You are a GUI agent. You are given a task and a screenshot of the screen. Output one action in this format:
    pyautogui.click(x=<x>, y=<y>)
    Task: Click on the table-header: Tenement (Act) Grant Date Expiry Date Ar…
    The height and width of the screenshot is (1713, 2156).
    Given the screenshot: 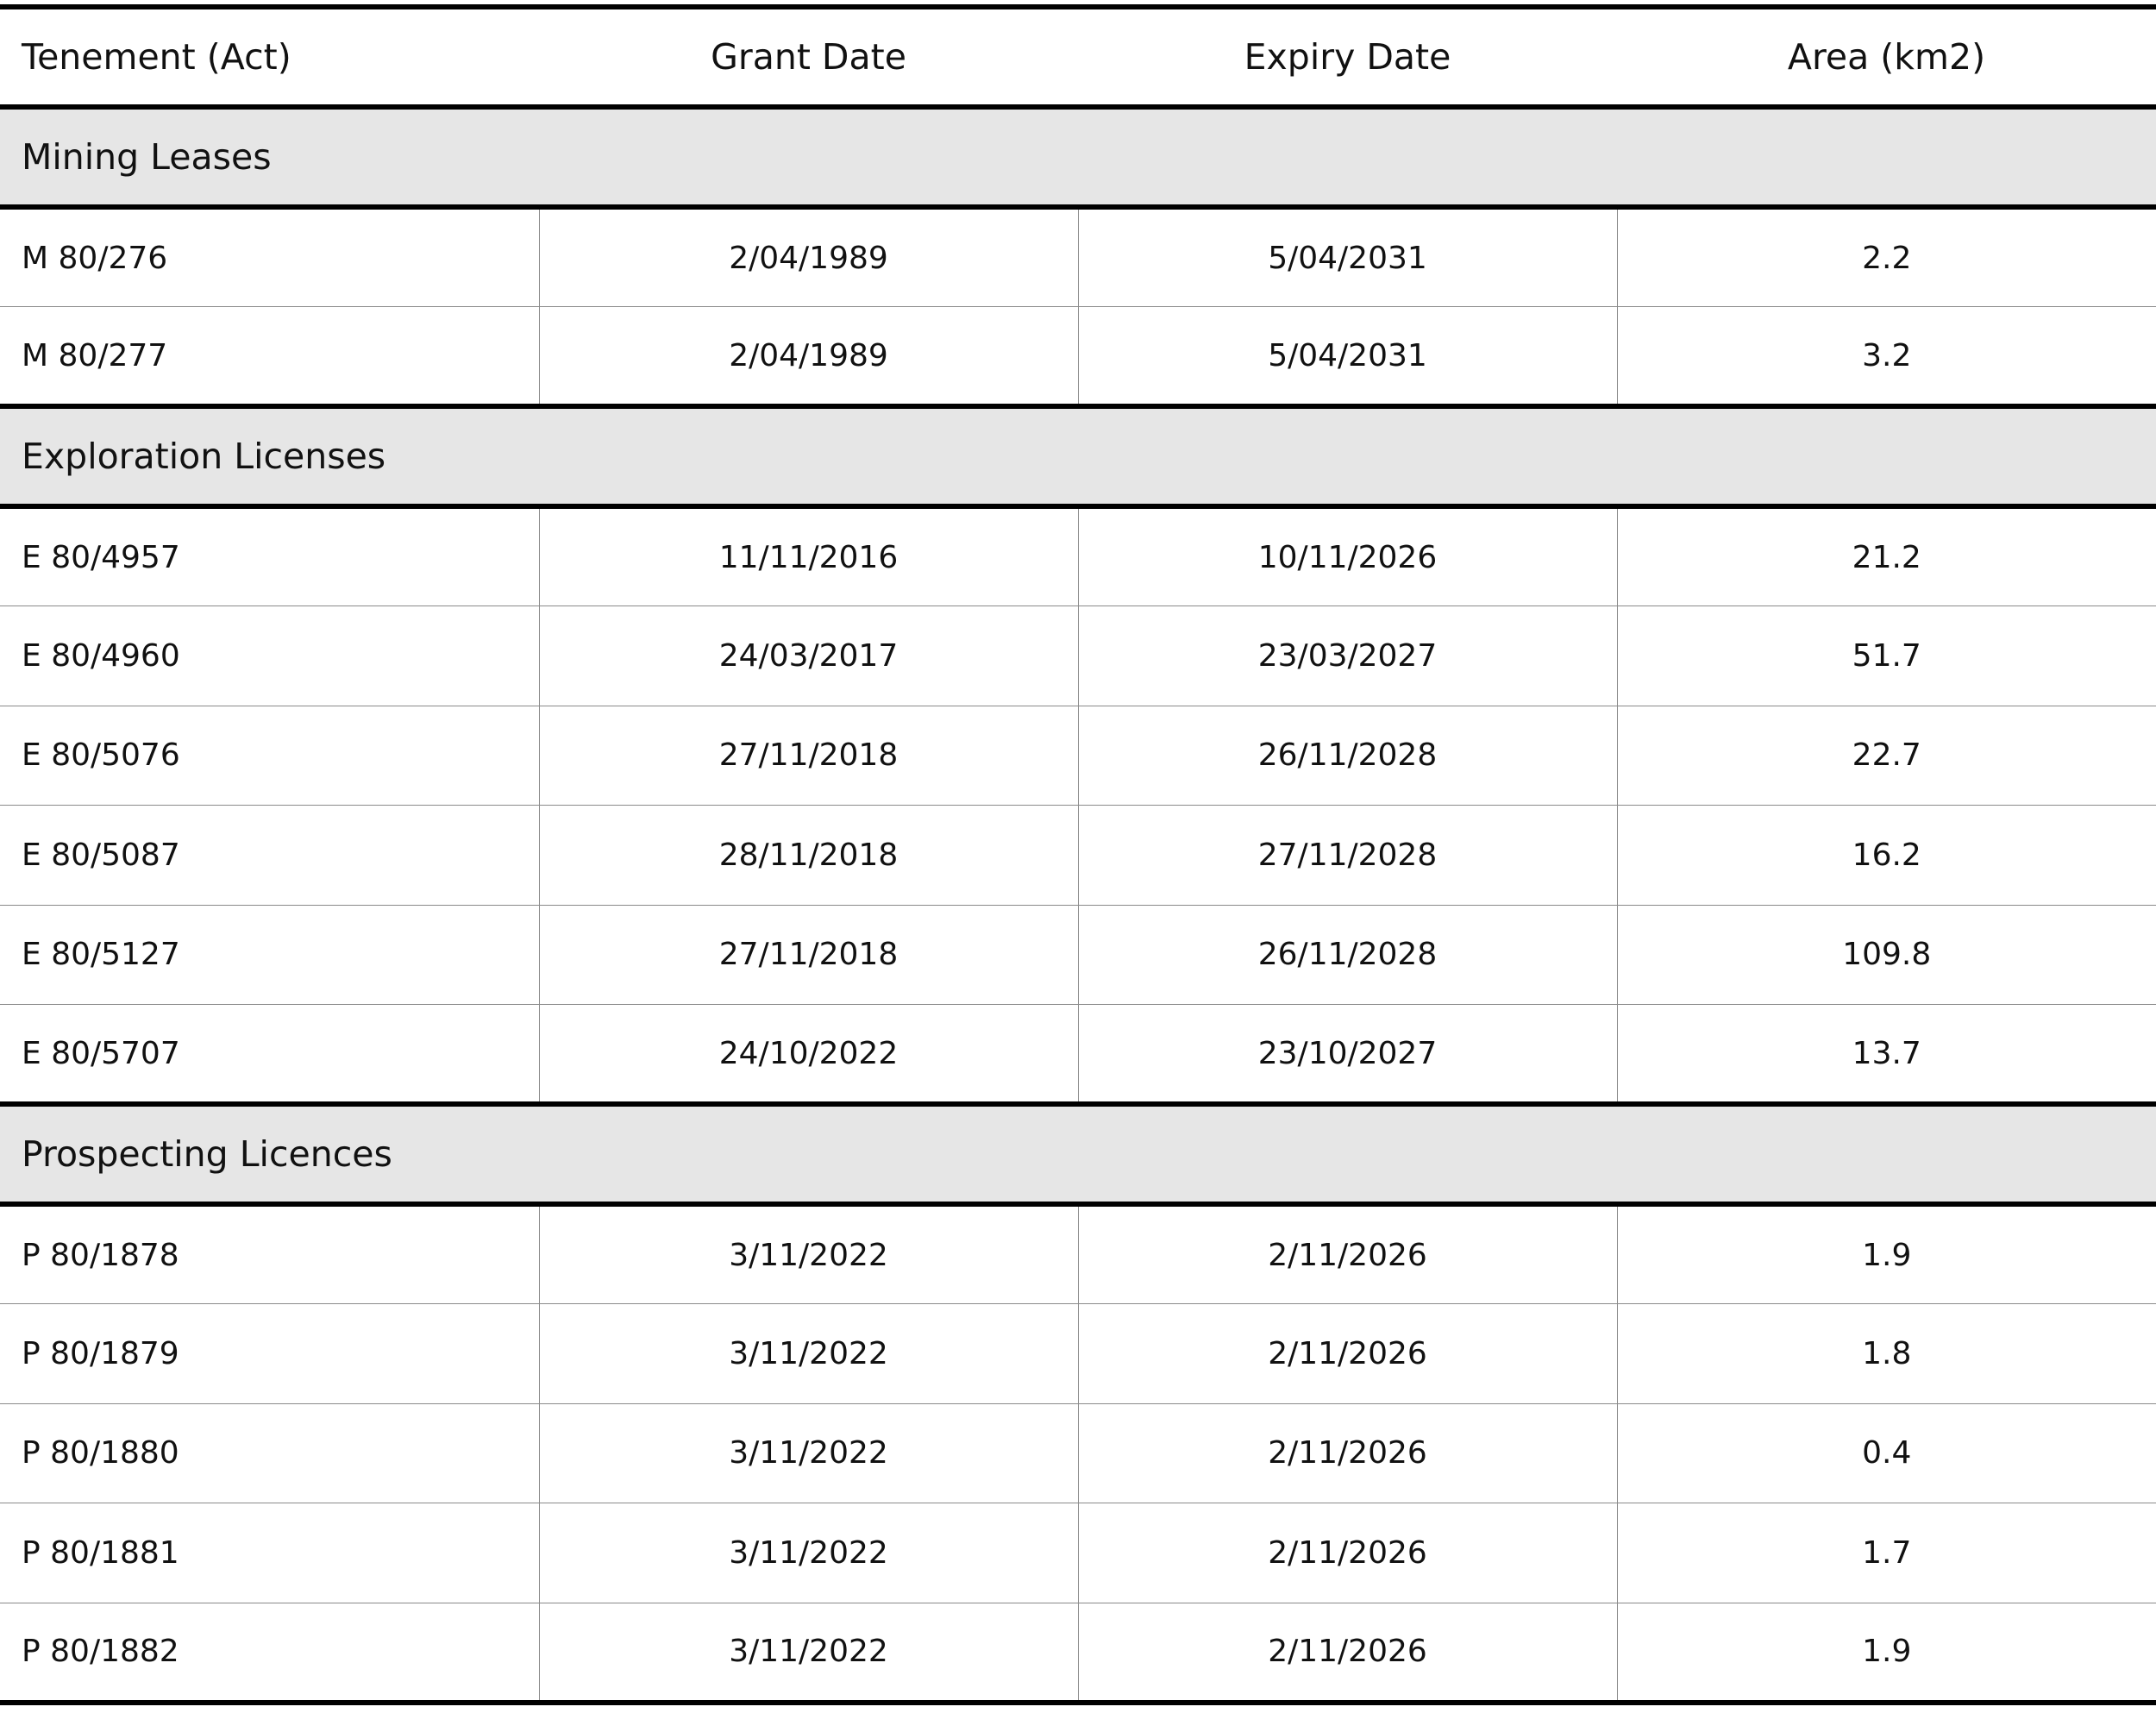 What is the action you would take?
    pyautogui.click(x=1078, y=57)
    